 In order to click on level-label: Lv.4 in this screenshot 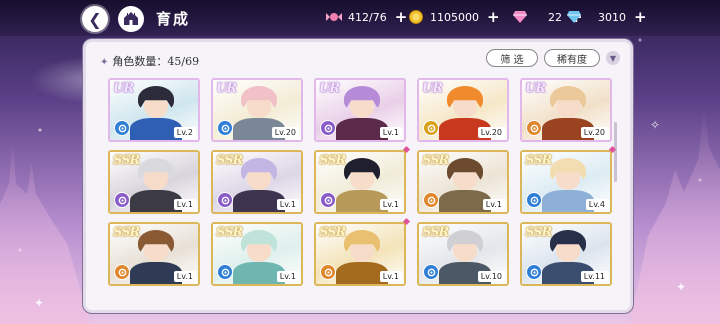, I will do `click(596, 204)`.